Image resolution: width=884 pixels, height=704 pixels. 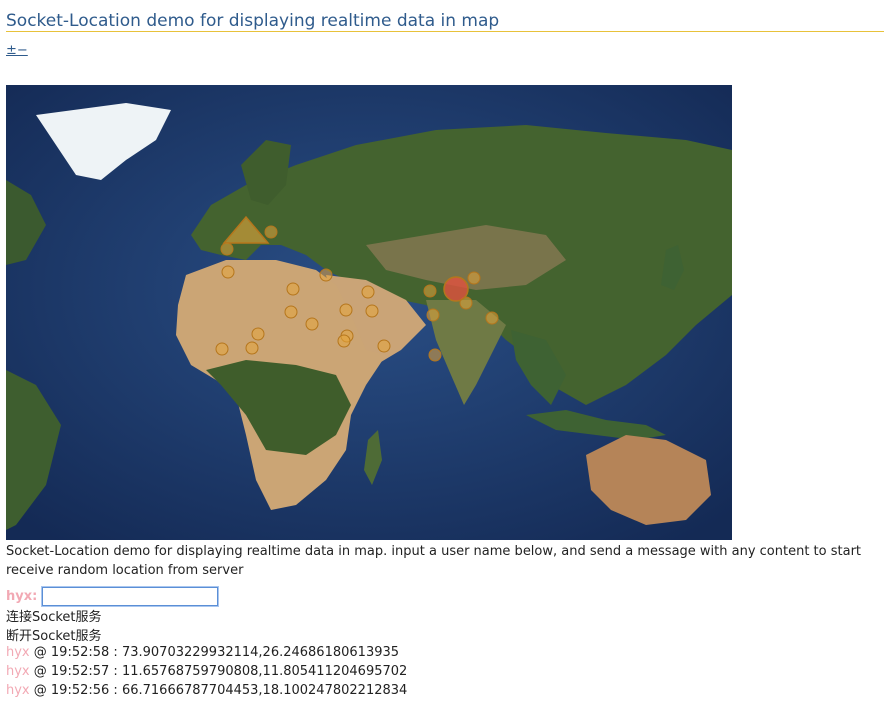 What do you see at coordinates (130, 596) in the screenshot?
I see `message-input` at bounding box center [130, 596].